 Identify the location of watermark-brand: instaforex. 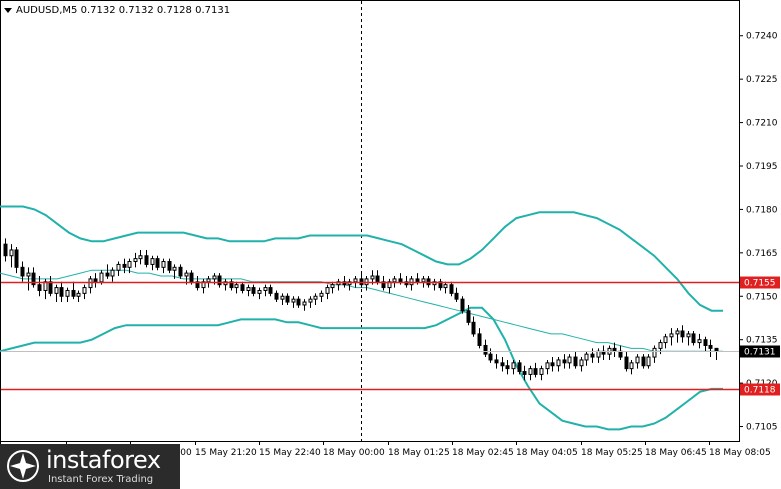
(103, 460).